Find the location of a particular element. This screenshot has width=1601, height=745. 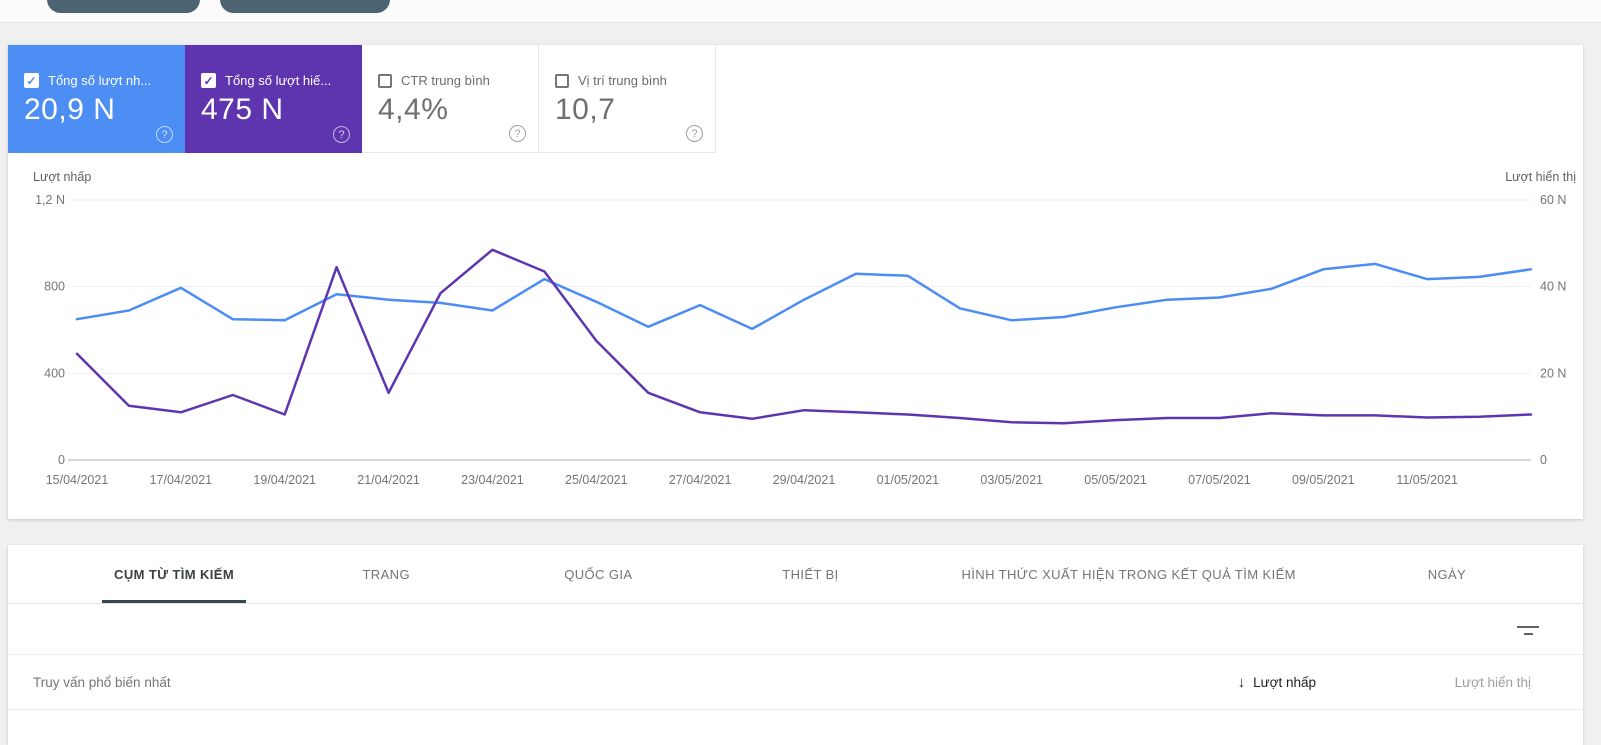

metric-tile-total-clicks: ✓ Tổng số lượt nh... 20,9 N ? is located at coordinates (96, 99).